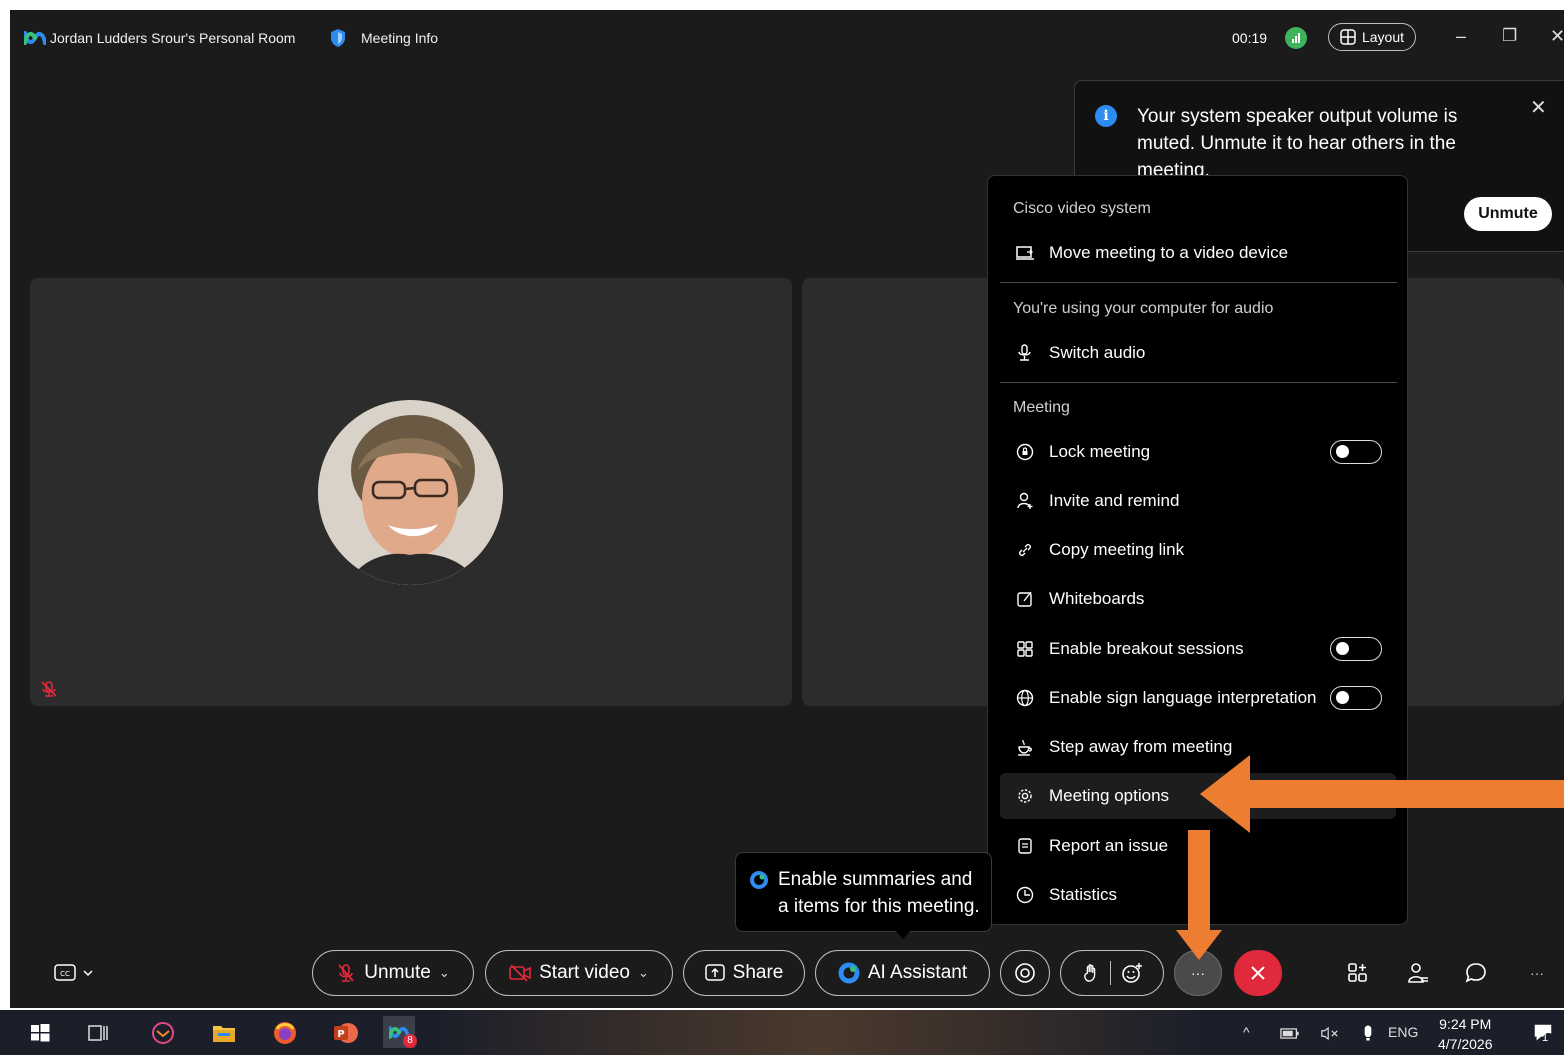 The image size is (1564, 1055). Describe the element at coordinates (1198, 599) in the screenshot. I see `whiteboards-item: Whiteboards` at that location.